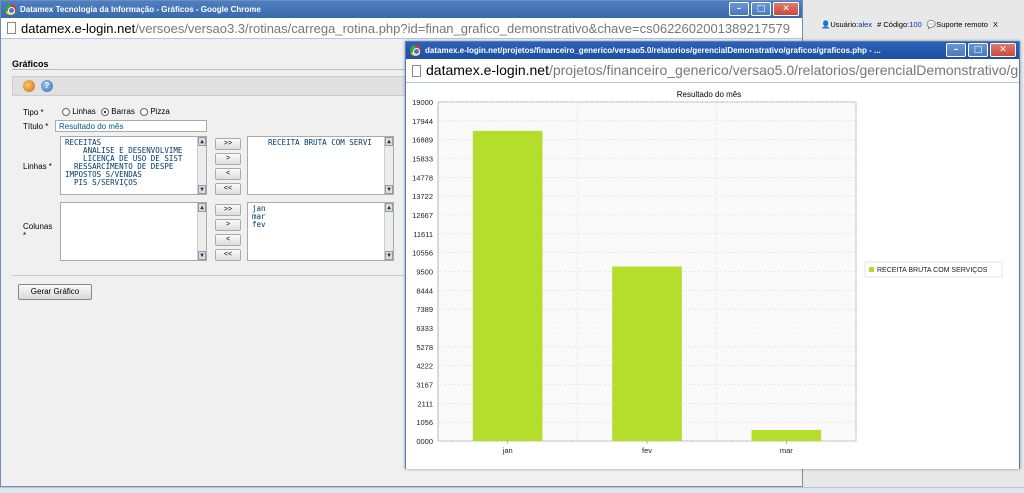 This screenshot has width=1024, height=493. Describe the element at coordinates (422, 177) in the screenshot. I see `y-tick-label: 14778` at that location.